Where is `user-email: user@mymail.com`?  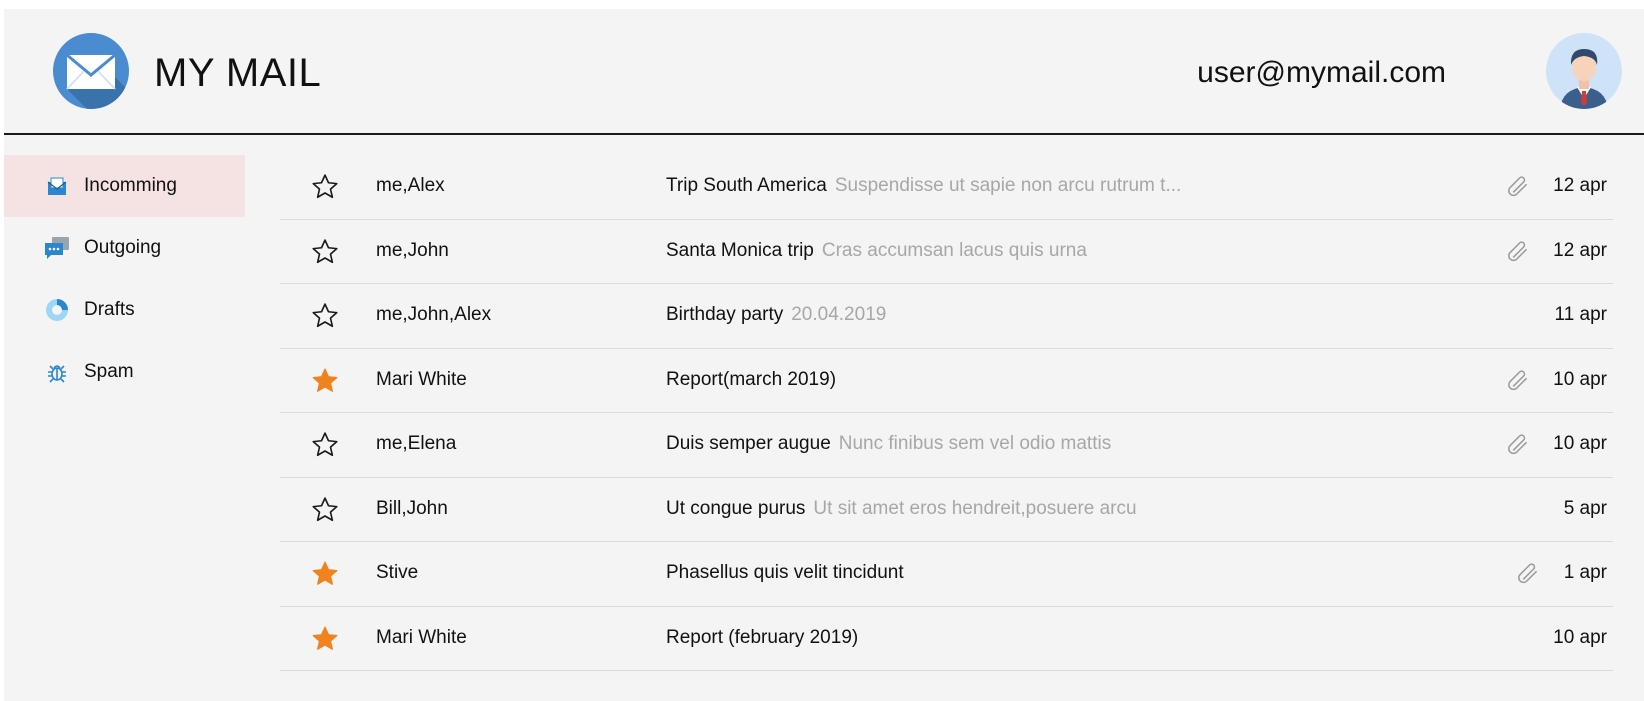
user-email: user@mymail.com is located at coordinates (1321, 73).